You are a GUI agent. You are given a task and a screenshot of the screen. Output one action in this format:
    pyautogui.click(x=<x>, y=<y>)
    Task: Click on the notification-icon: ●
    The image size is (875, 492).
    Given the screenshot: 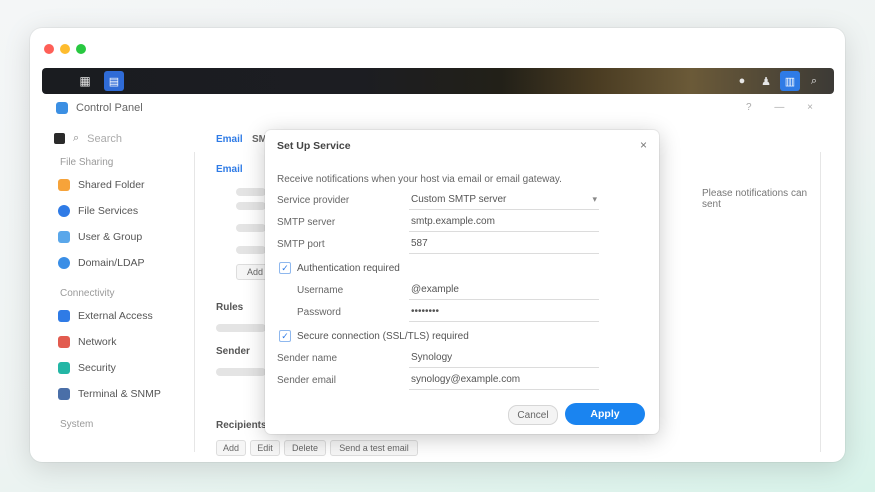 What is the action you would take?
    pyautogui.click(x=742, y=81)
    